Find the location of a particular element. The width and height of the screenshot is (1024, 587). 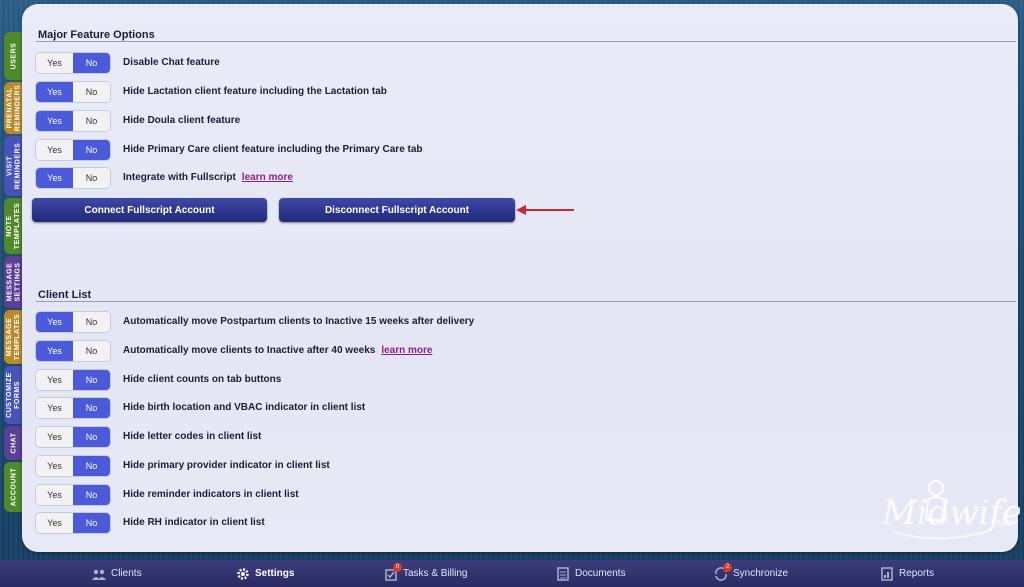

toggle-hide-reminder-indicators: Yes No is located at coordinates (73, 495).